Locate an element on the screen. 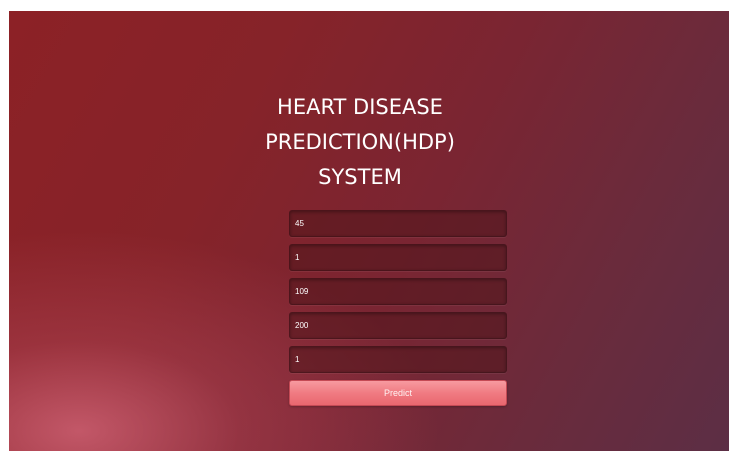  predict-button: Predict is located at coordinates (398, 393).